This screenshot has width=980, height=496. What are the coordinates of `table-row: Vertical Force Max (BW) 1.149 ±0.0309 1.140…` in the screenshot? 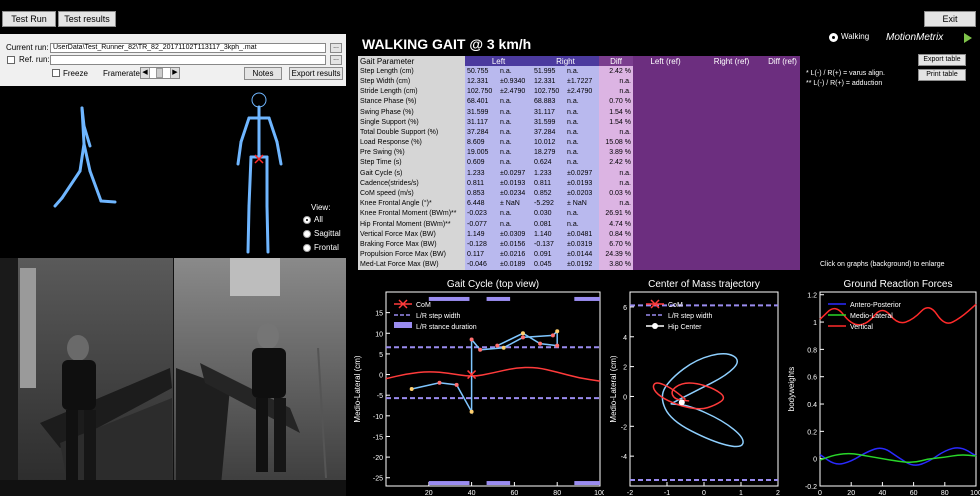 It's located at (579, 234).